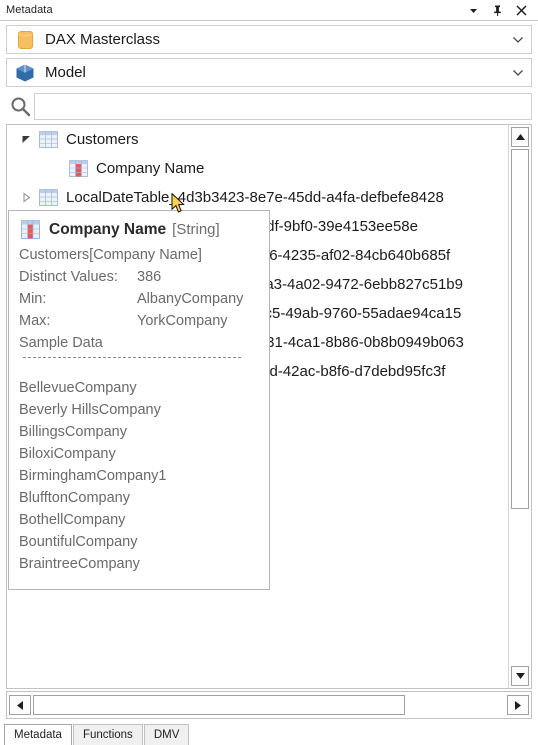 Image resolution: width=538 pixels, height=745 pixels. Describe the element at coordinates (108, 229) in the screenshot. I see `tooltip-title: Company Name` at that location.